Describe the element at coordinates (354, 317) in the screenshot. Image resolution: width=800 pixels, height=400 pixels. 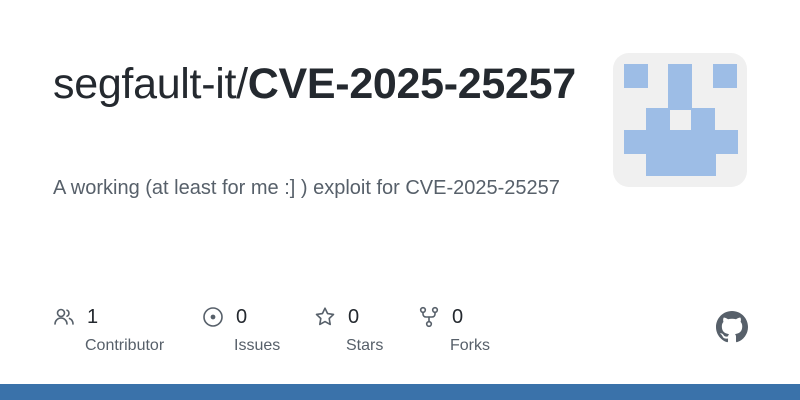
I see `stars-count: 0` at that location.